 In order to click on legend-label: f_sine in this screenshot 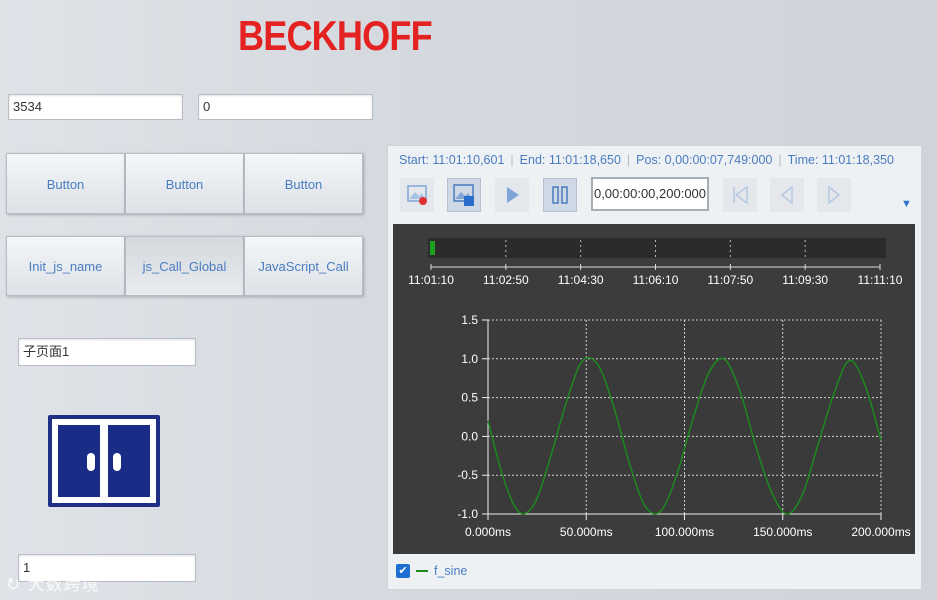, I will do `click(451, 571)`.